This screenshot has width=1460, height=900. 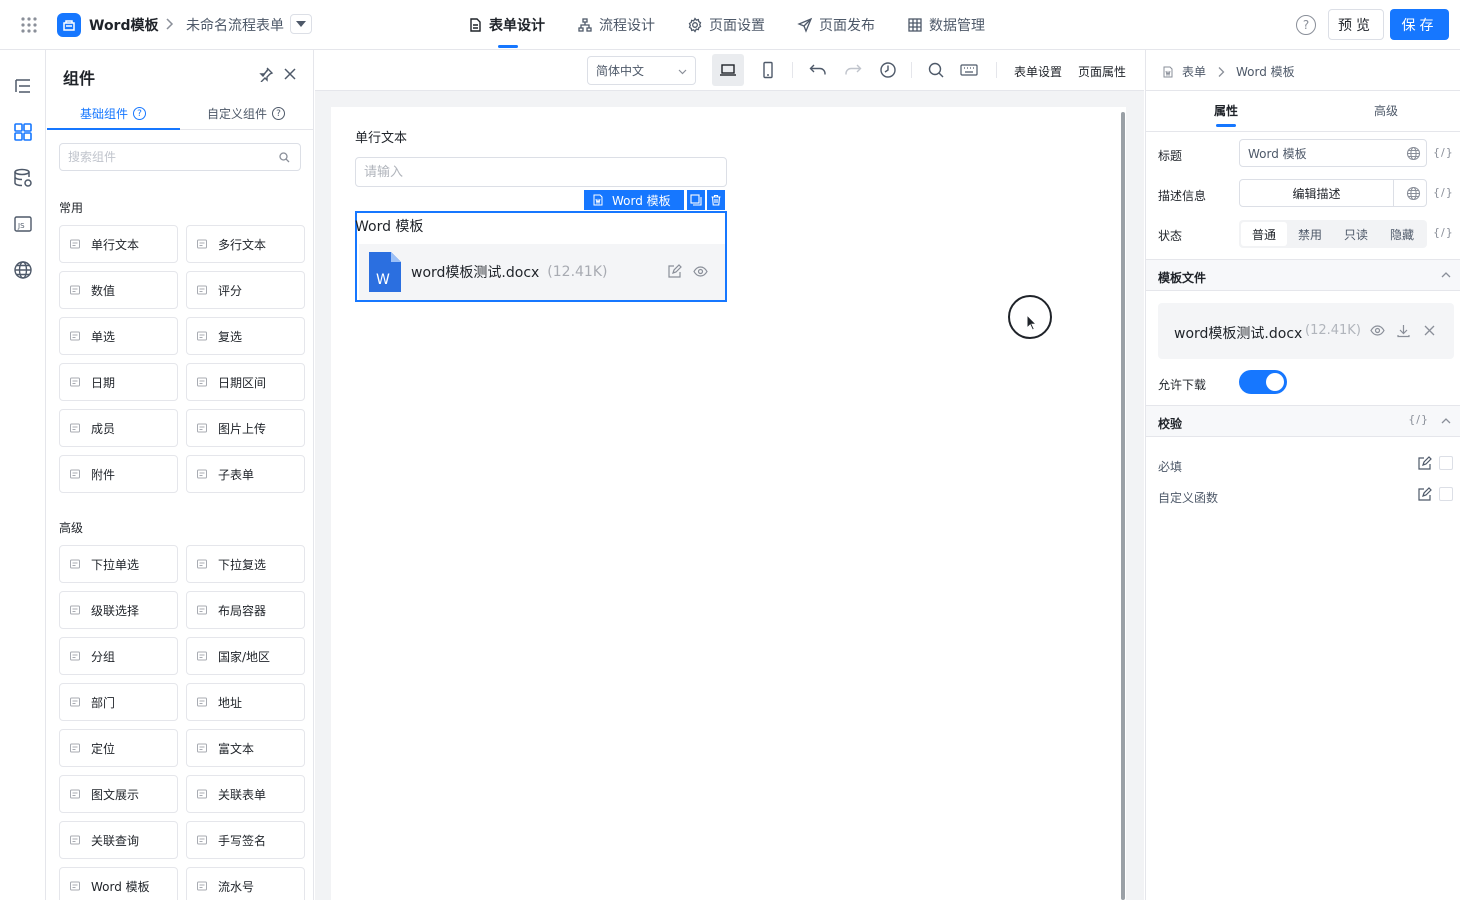 I want to click on edit-description-button: 编辑描述, so click(x=1317, y=193).